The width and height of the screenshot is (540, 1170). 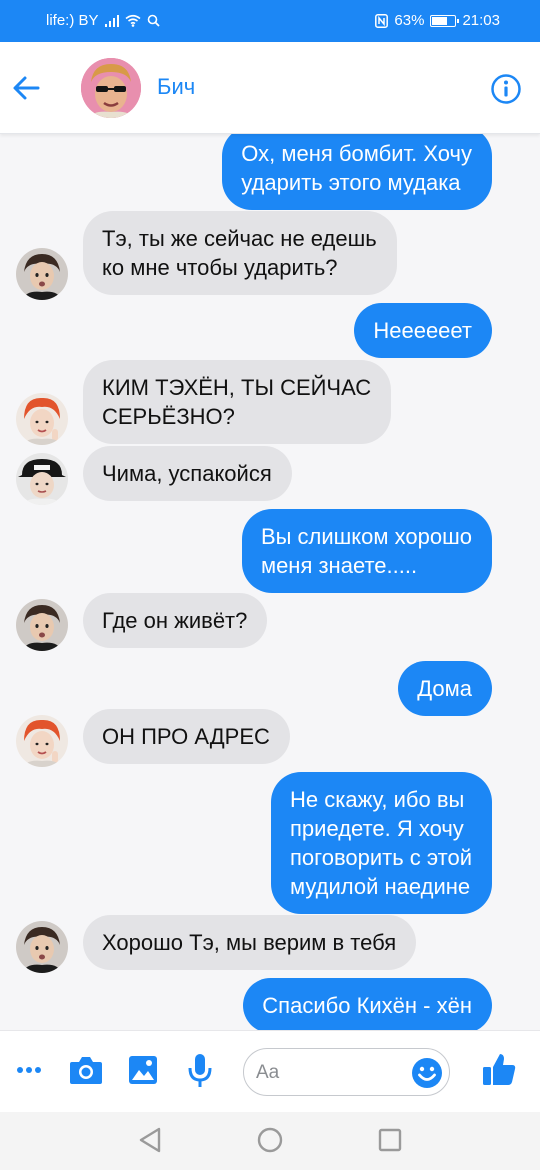 I want to click on message-outgoing: Неееееет, so click(x=423, y=330).